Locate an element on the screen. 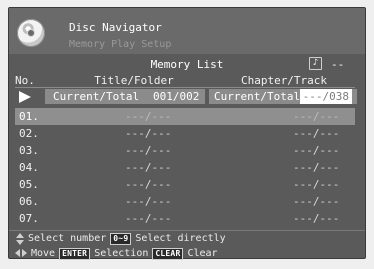  list-item: 05. ---/--- ---/--- is located at coordinates (185, 184).